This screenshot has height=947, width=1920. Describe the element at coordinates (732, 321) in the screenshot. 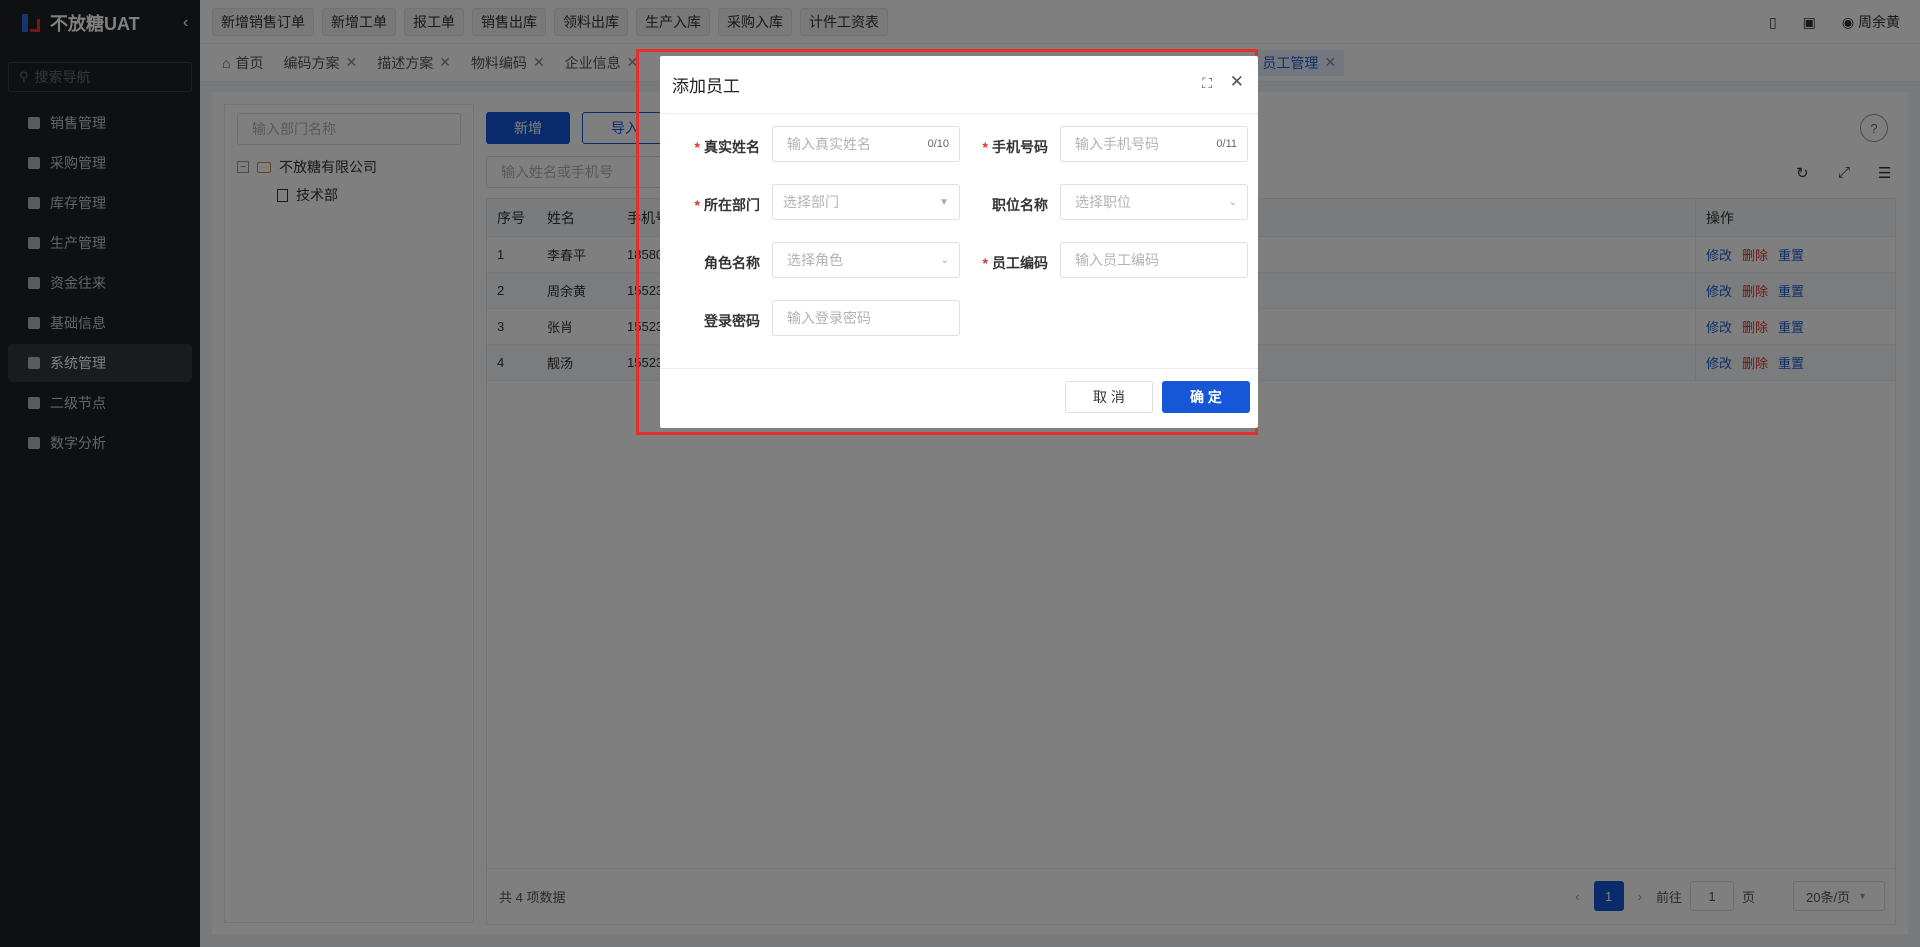

I see `password-label: 登录密码` at that location.